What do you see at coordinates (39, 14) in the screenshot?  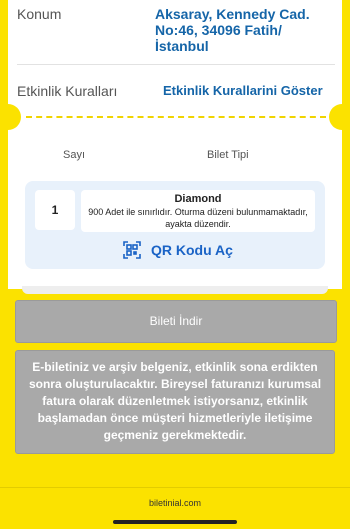 I see `location-label: Konum` at bounding box center [39, 14].